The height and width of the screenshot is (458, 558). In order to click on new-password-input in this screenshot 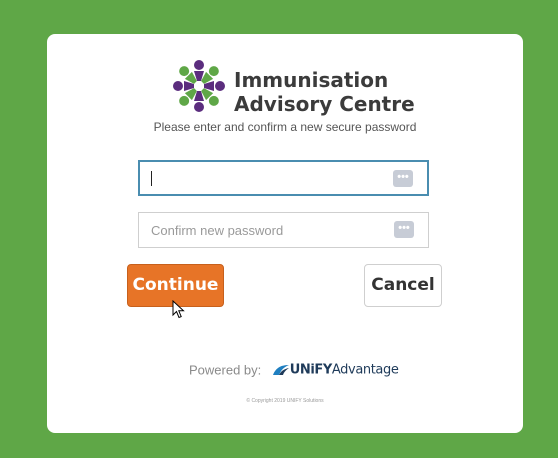, I will do `click(260, 178)`.